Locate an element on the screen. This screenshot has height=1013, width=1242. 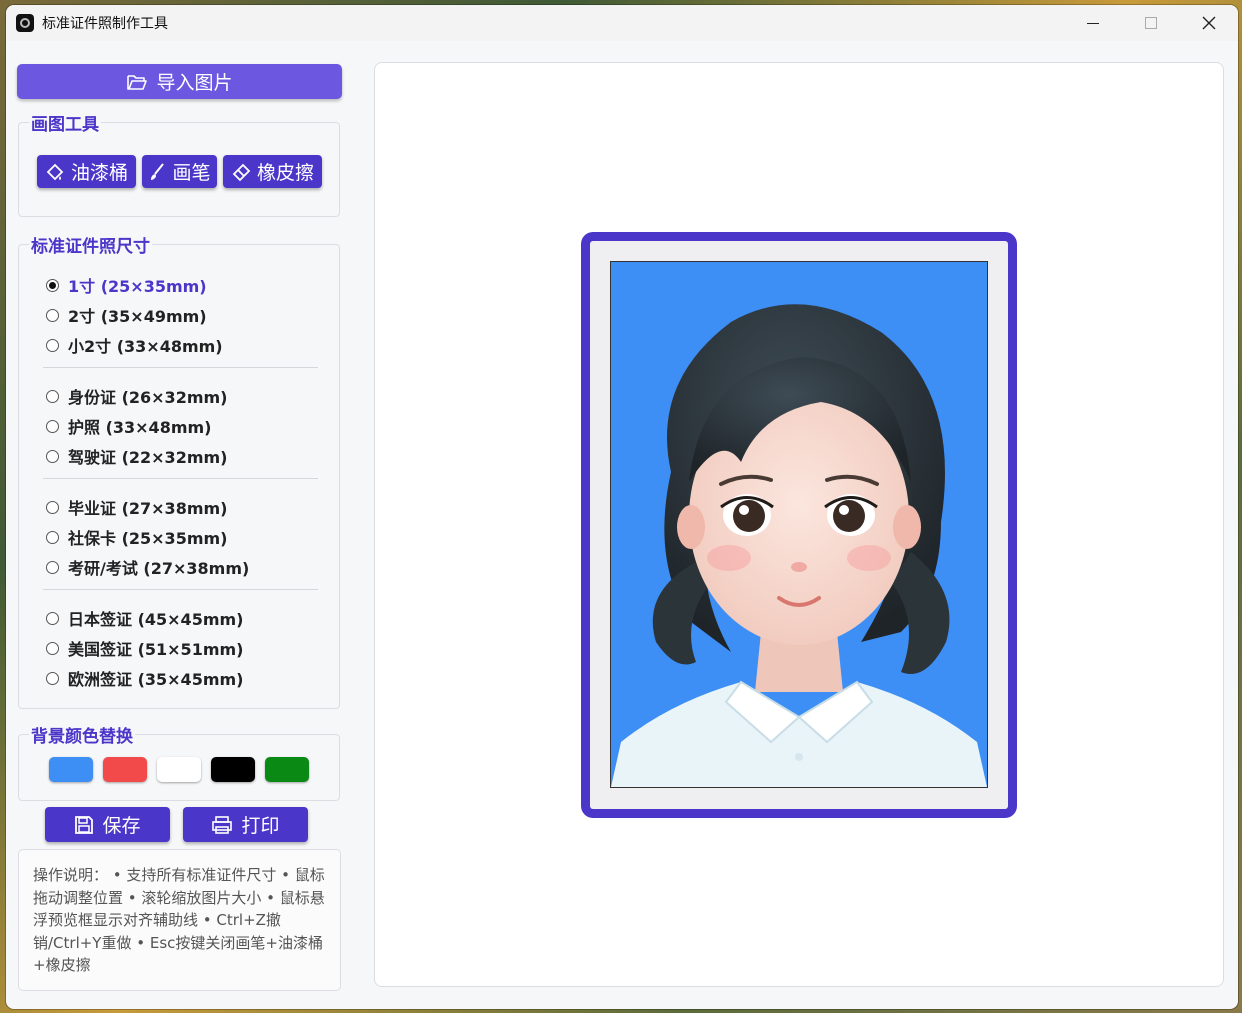
size-option: 欧洲签证 (35×45mm) is located at coordinates (144, 678).